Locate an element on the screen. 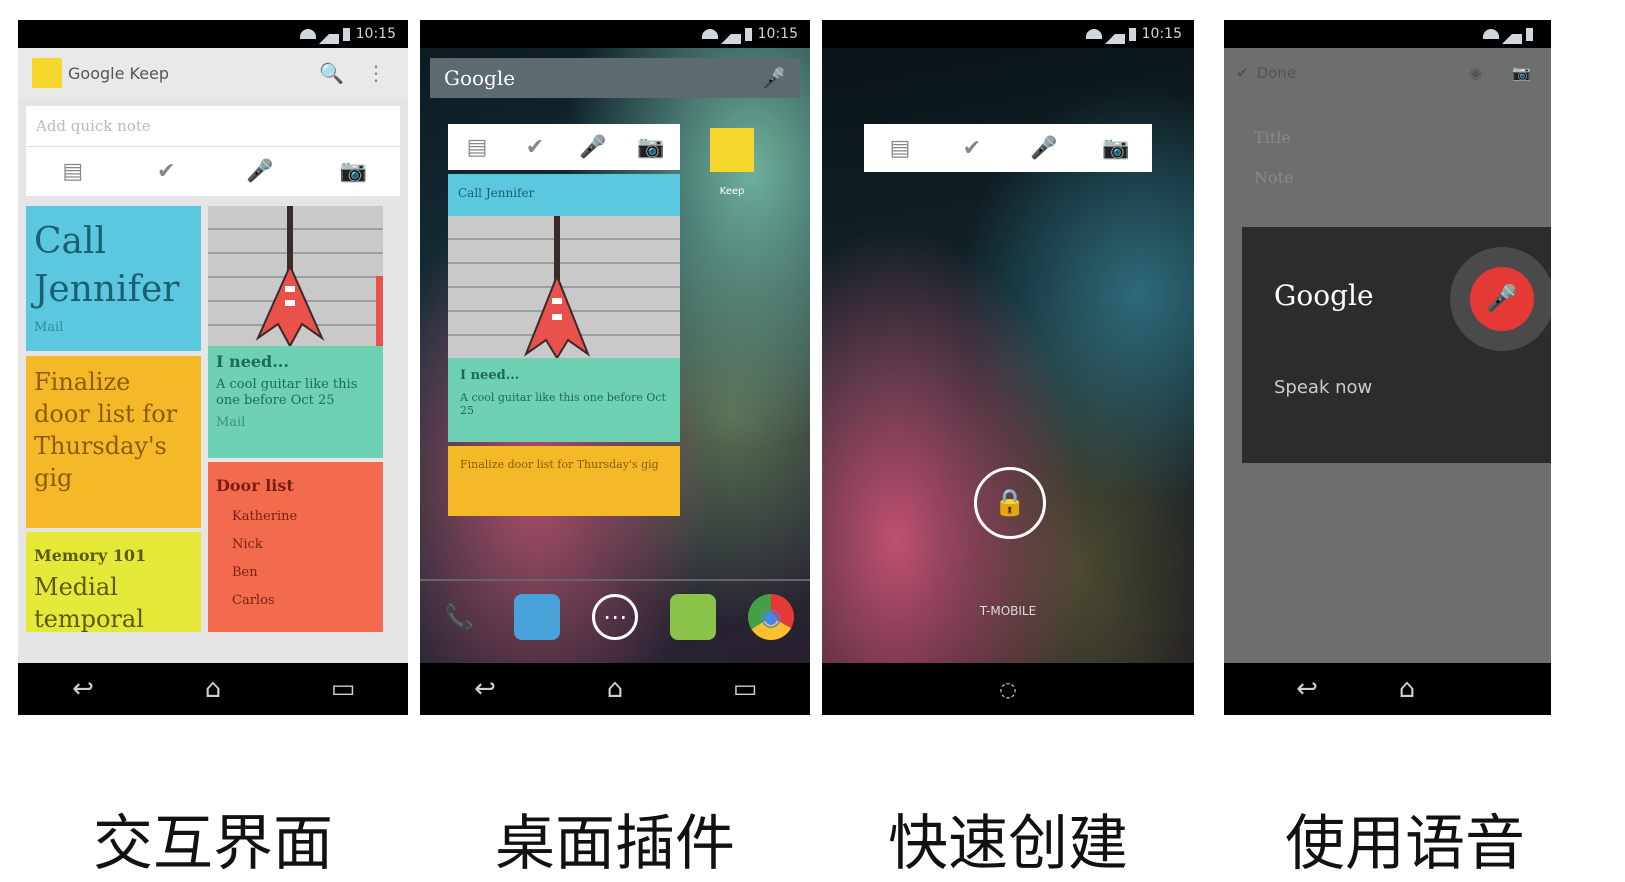 The width and height of the screenshot is (1625, 882). editor-action-bar: ✔ Done ◉ 📷 is located at coordinates (1387, 73).